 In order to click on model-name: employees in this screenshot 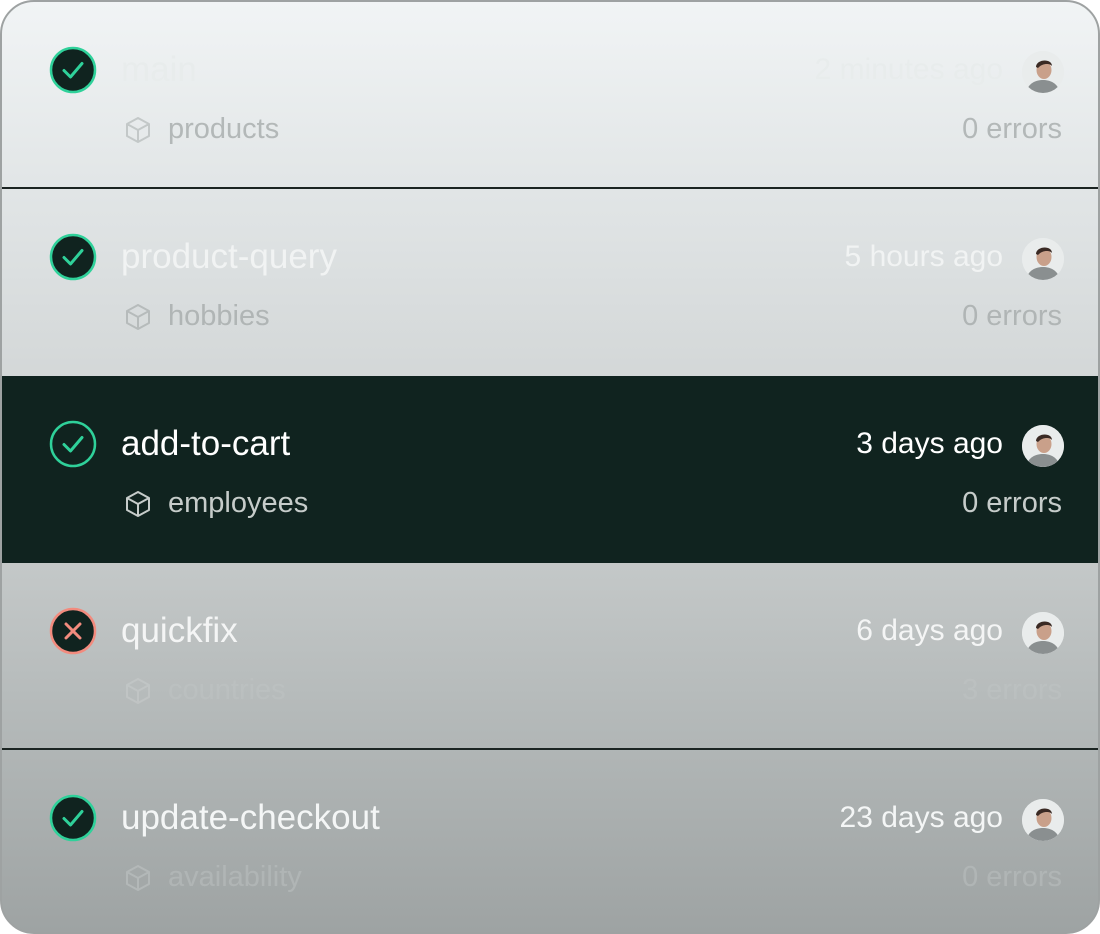, I will do `click(238, 503)`.